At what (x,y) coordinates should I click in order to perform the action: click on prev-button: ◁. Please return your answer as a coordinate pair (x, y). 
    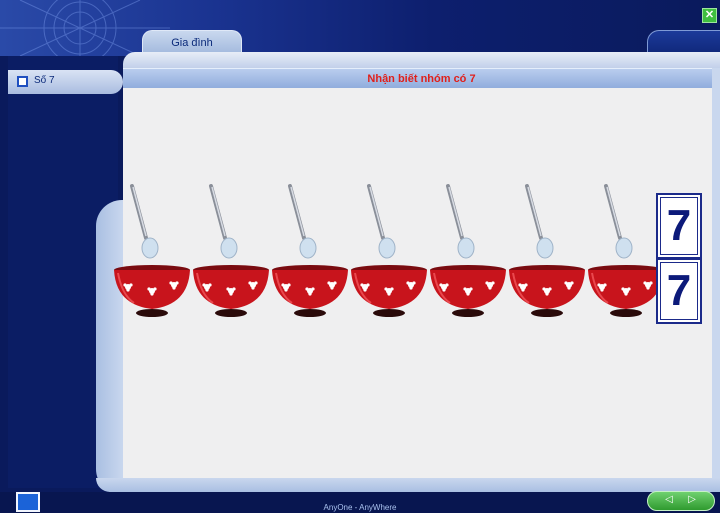
    Looking at the image, I should click on (669, 500).